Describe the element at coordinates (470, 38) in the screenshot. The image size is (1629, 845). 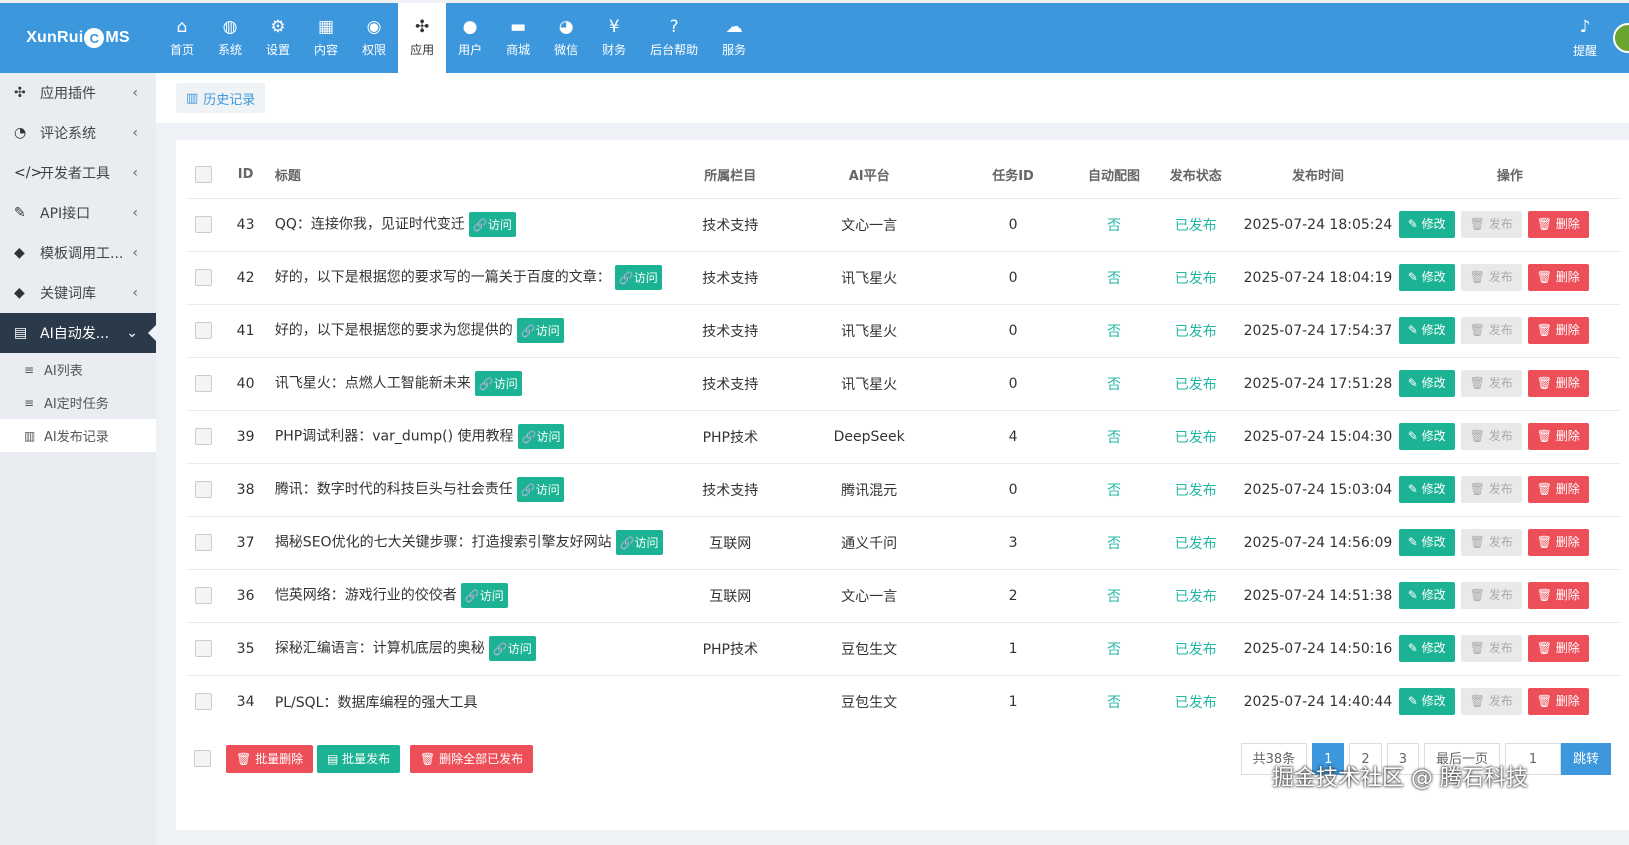
I see `nav-6: ● 用户` at that location.